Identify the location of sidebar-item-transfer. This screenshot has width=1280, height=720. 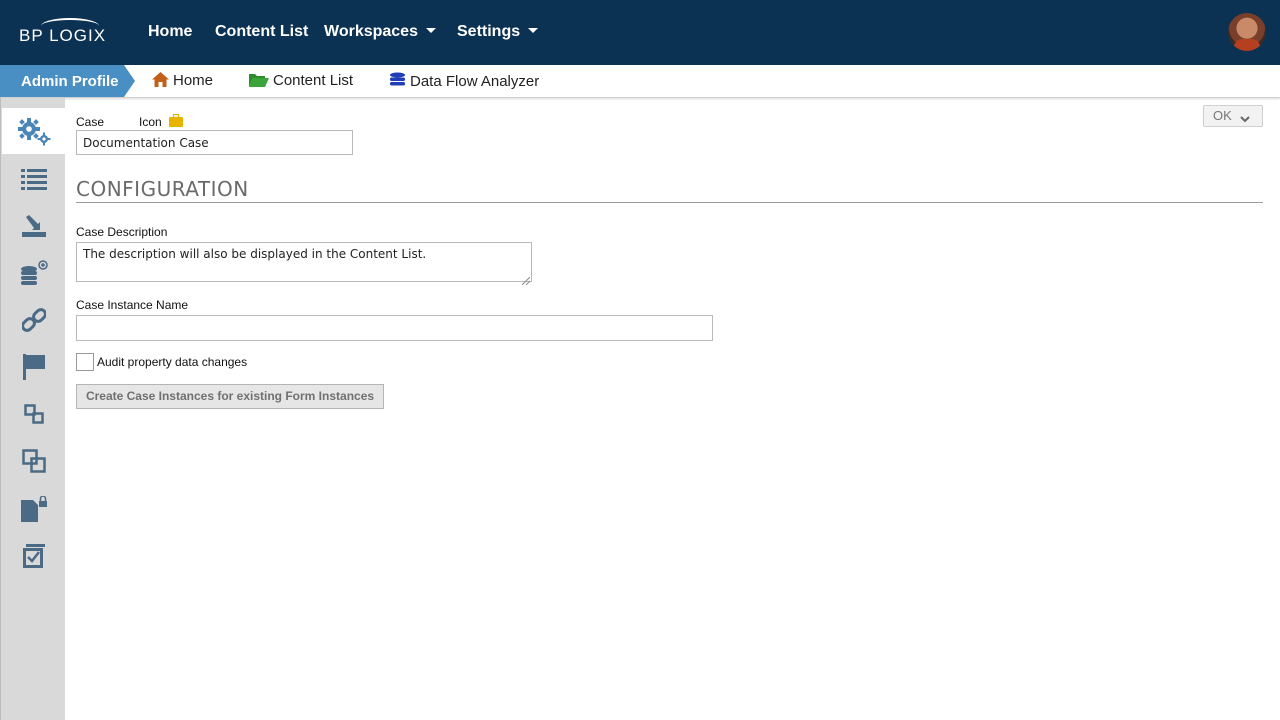
(34, 414).